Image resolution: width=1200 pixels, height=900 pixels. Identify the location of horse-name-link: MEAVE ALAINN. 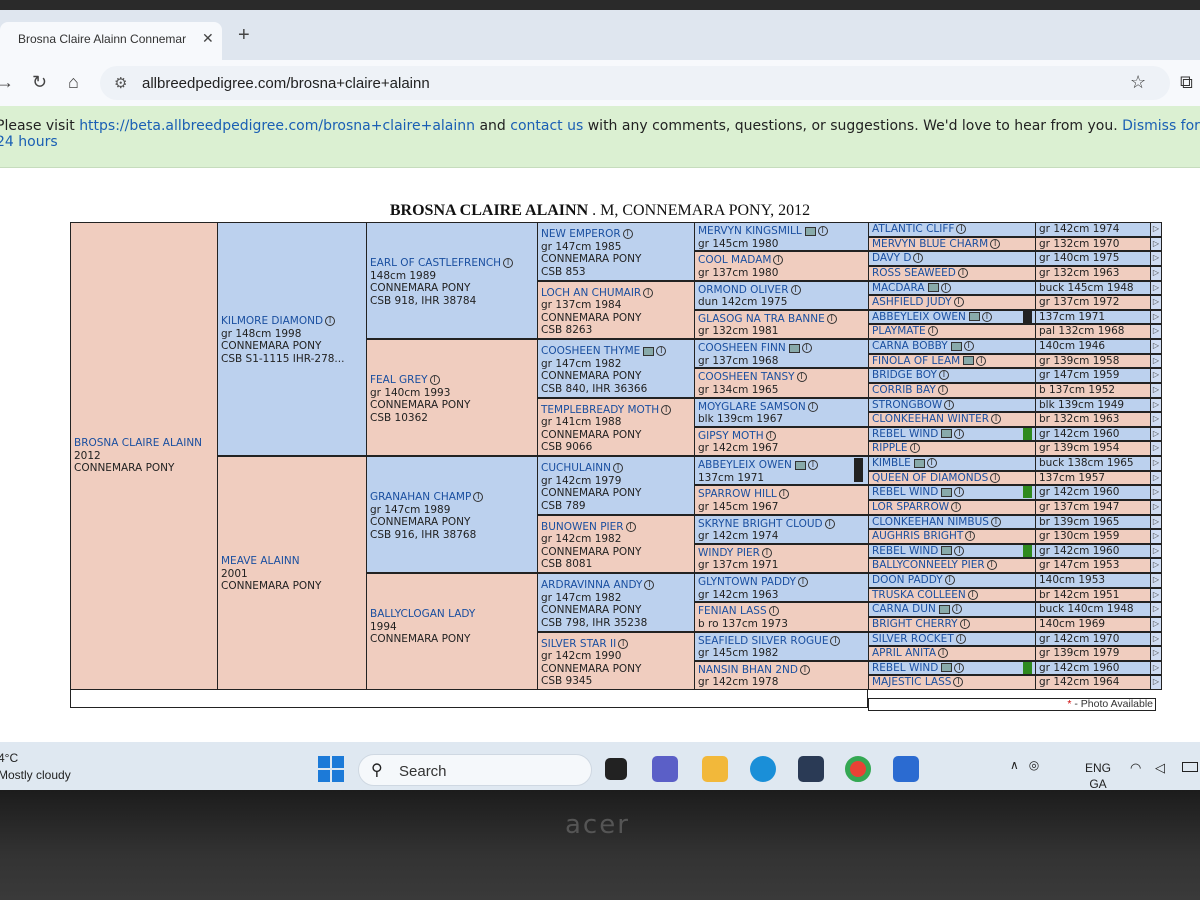
(260, 561).